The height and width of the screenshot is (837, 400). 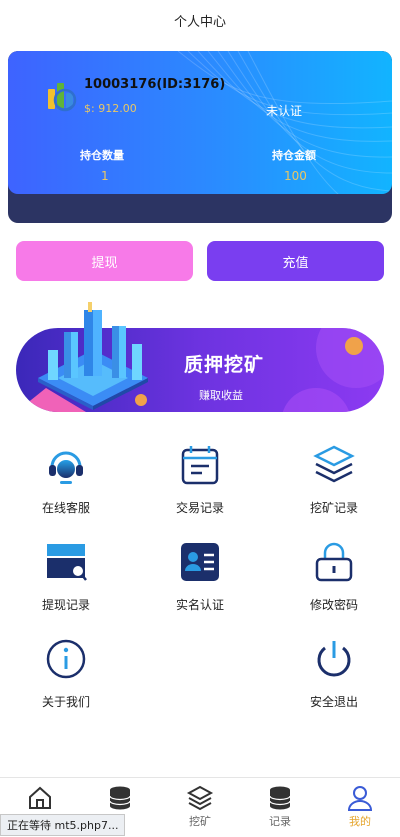 What do you see at coordinates (221, 395) in the screenshot?
I see `banner-subtitle: 赚取收益` at bounding box center [221, 395].